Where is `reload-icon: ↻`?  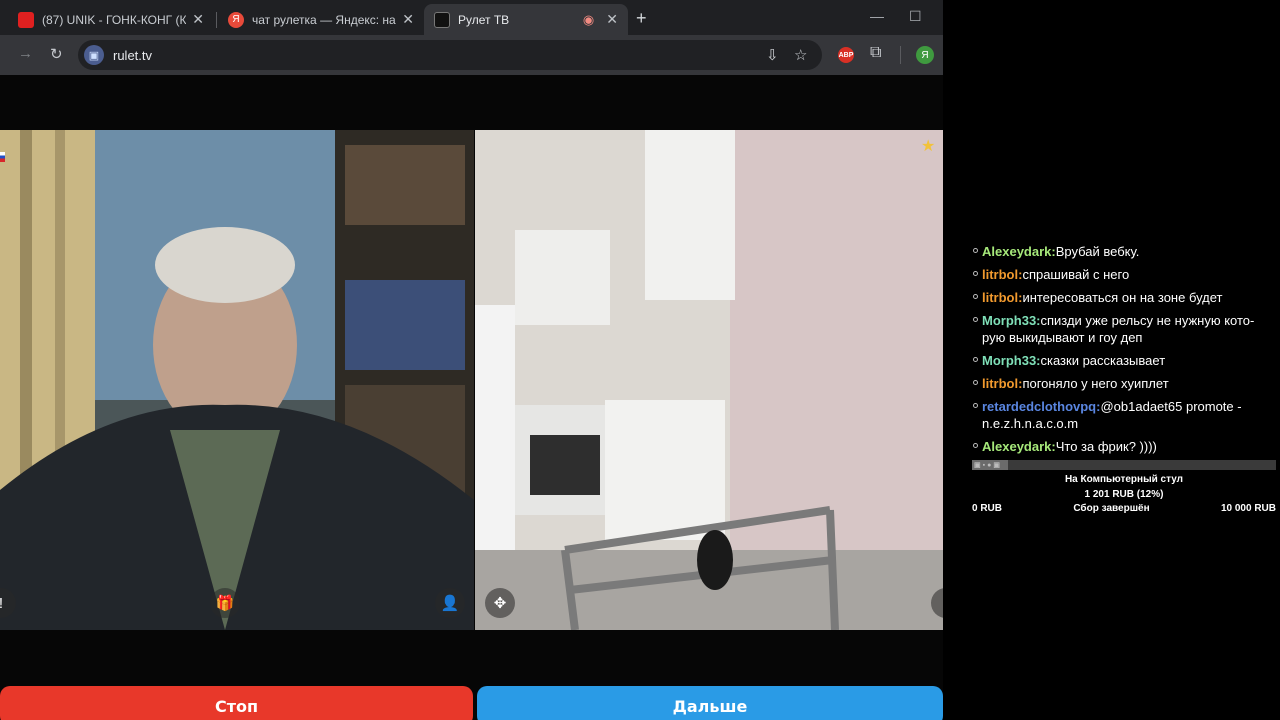
reload-icon: ↻ is located at coordinates (56, 54).